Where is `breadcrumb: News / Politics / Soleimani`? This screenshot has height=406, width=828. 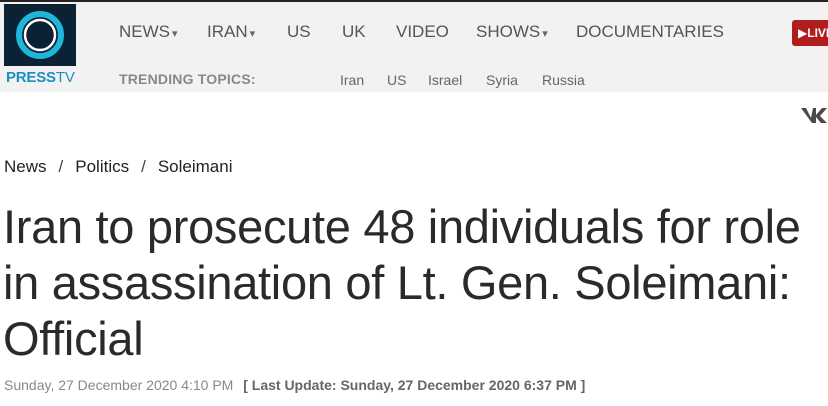 breadcrumb: News / Politics / Soleimani is located at coordinates (118, 167).